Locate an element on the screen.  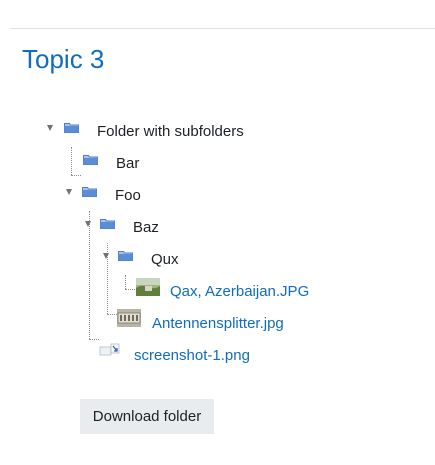
folder-bar-label: Bar is located at coordinates (127, 164).